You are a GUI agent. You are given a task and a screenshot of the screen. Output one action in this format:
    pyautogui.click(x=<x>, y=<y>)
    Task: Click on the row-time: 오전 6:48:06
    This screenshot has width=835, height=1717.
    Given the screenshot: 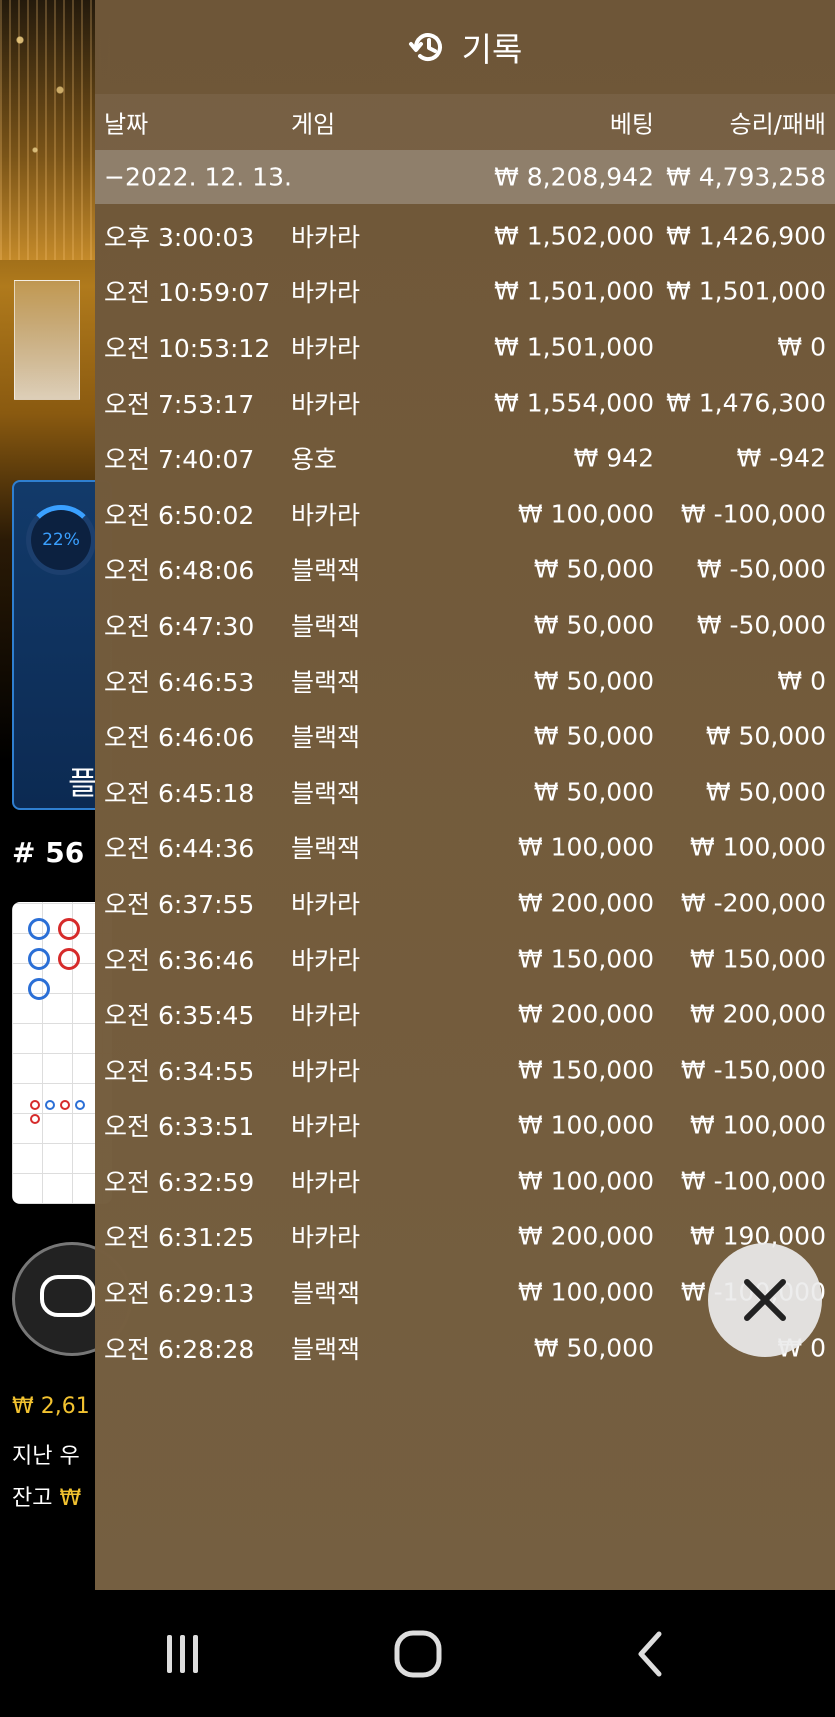 What is the action you would take?
    pyautogui.click(x=179, y=571)
    